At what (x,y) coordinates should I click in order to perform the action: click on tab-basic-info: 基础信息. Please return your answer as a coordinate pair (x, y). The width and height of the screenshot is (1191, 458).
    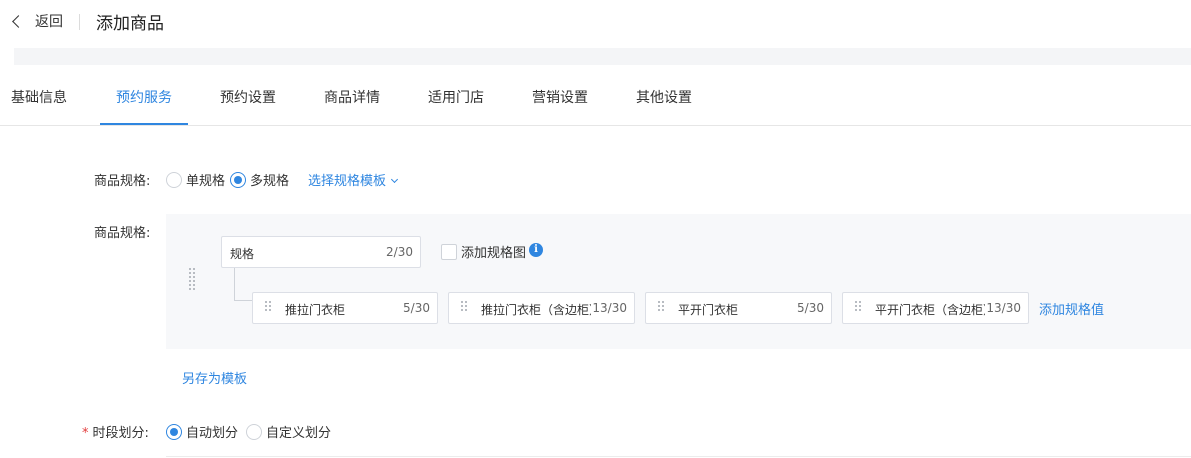
    Looking at the image, I should click on (39, 97).